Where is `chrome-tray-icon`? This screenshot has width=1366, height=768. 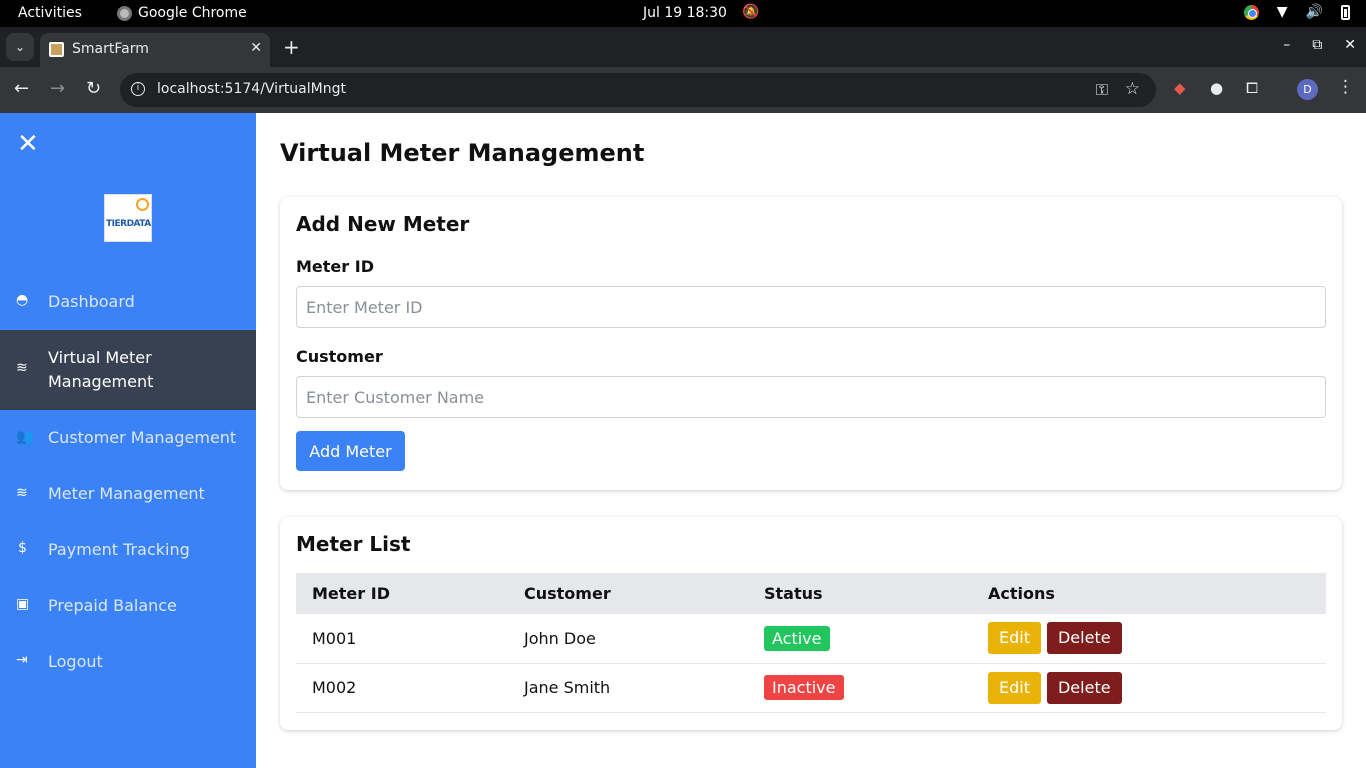
chrome-tray-icon is located at coordinates (1251, 12).